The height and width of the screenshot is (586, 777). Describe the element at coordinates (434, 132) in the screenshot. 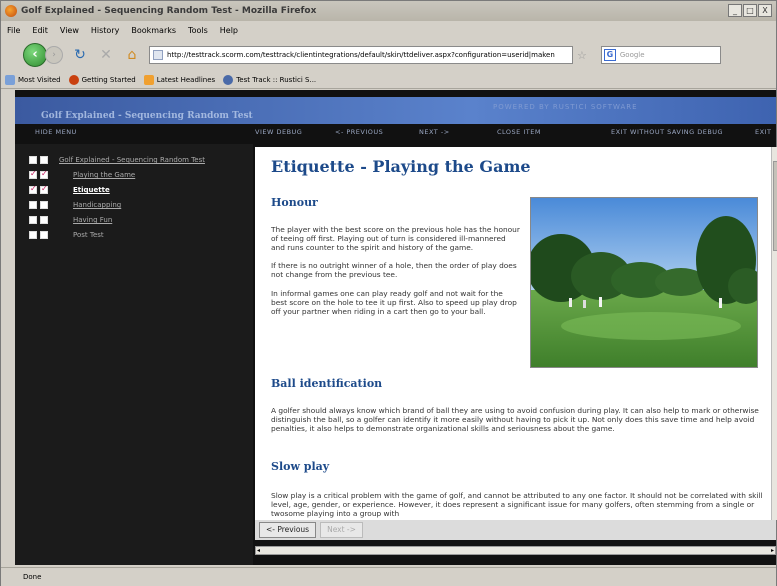

I see `next-button: NEXT ->` at that location.